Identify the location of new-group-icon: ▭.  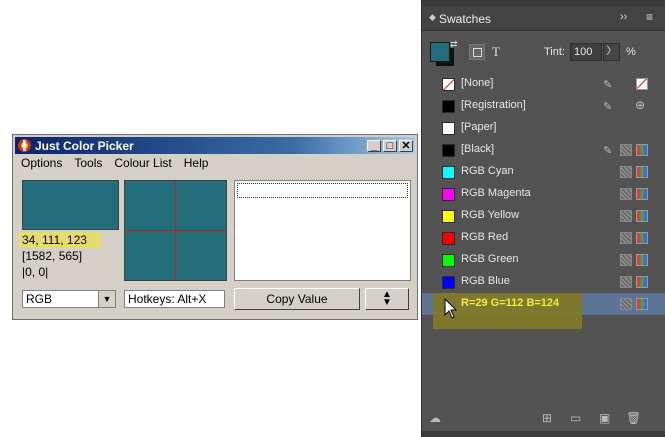
(575, 418).